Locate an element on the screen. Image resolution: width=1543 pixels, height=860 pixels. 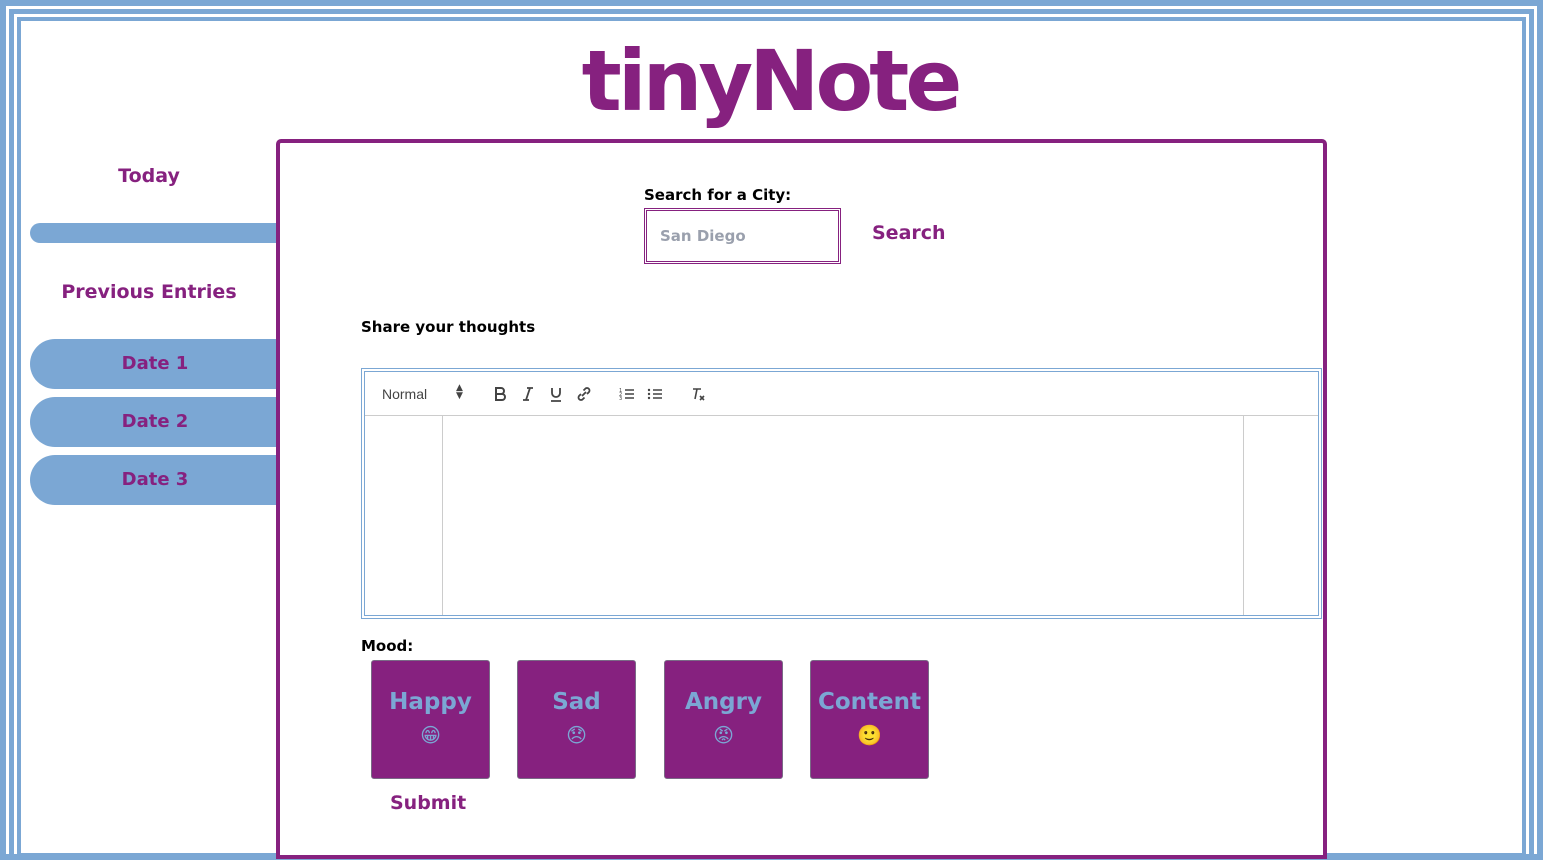
mood-content-label: Content is located at coordinates (869, 702).